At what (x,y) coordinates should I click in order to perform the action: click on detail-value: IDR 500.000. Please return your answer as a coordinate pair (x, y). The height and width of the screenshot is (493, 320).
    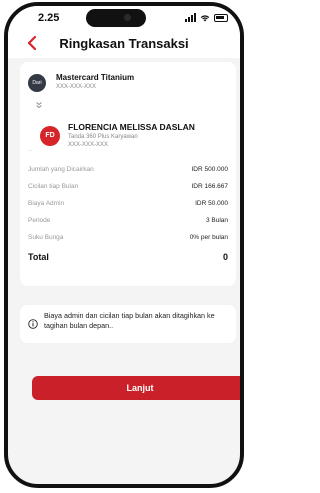
    Looking at the image, I should click on (210, 169).